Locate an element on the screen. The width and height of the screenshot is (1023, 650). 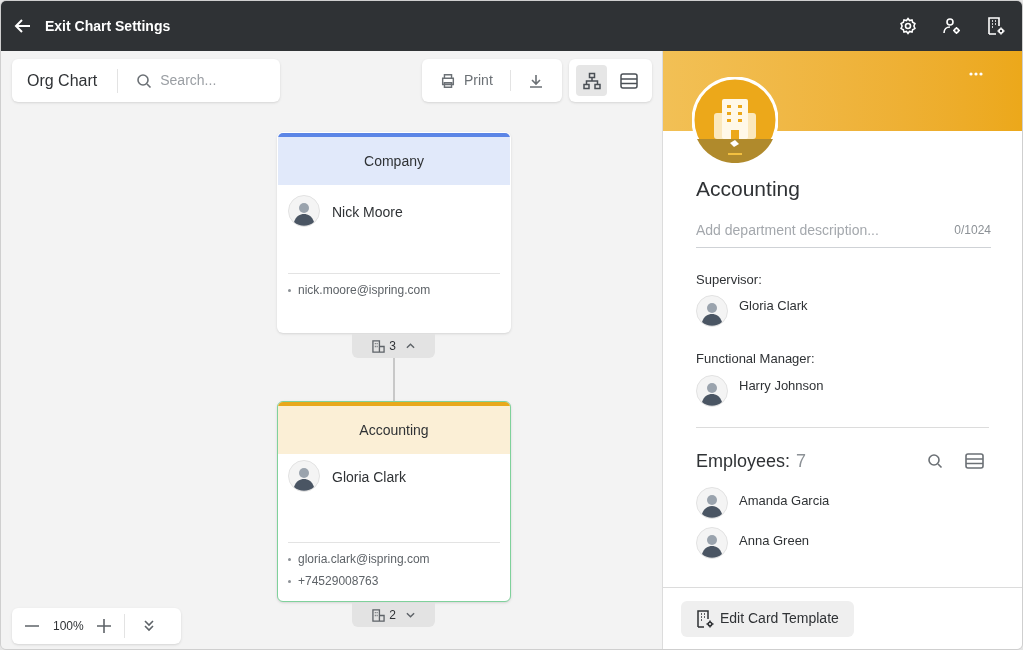
person-name: Gloria Clark is located at coordinates (773, 306).